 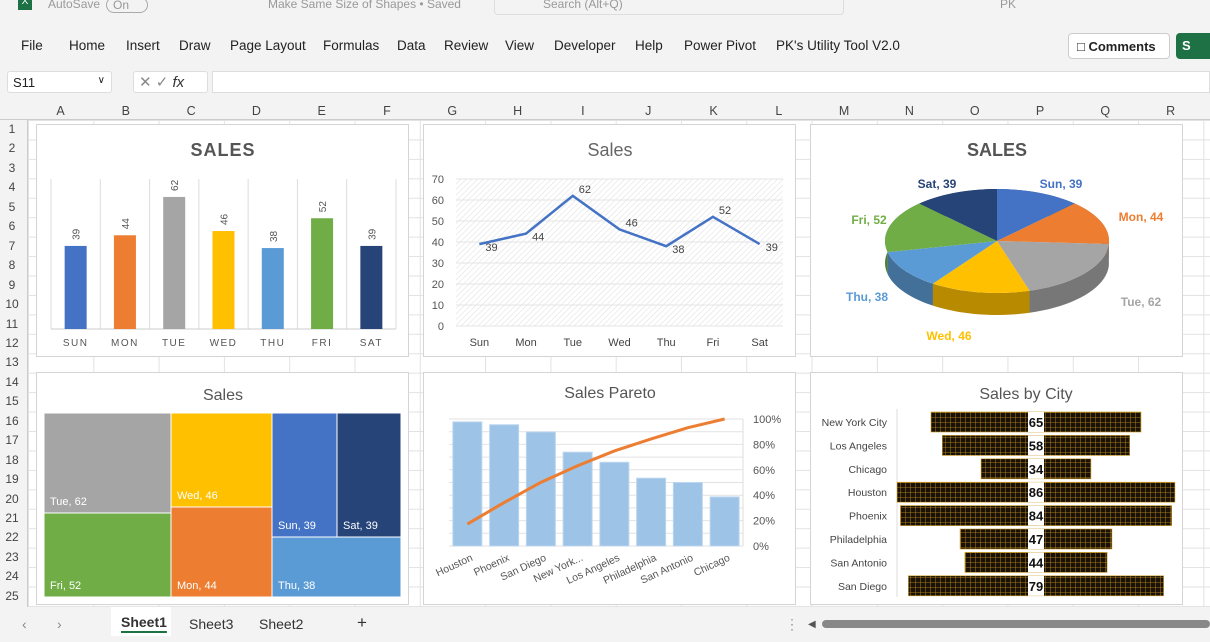 I want to click on column-header: J, so click(x=648, y=111).